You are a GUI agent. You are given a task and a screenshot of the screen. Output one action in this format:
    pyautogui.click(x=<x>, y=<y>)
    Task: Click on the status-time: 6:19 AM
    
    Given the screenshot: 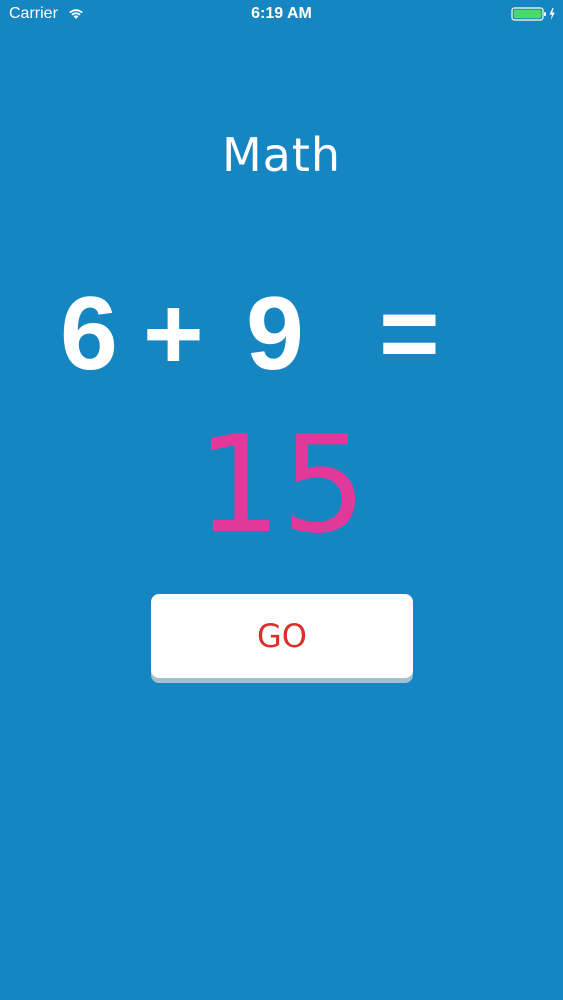 What is the action you would take?
    pyautogui.click(x=281, y=13)
    